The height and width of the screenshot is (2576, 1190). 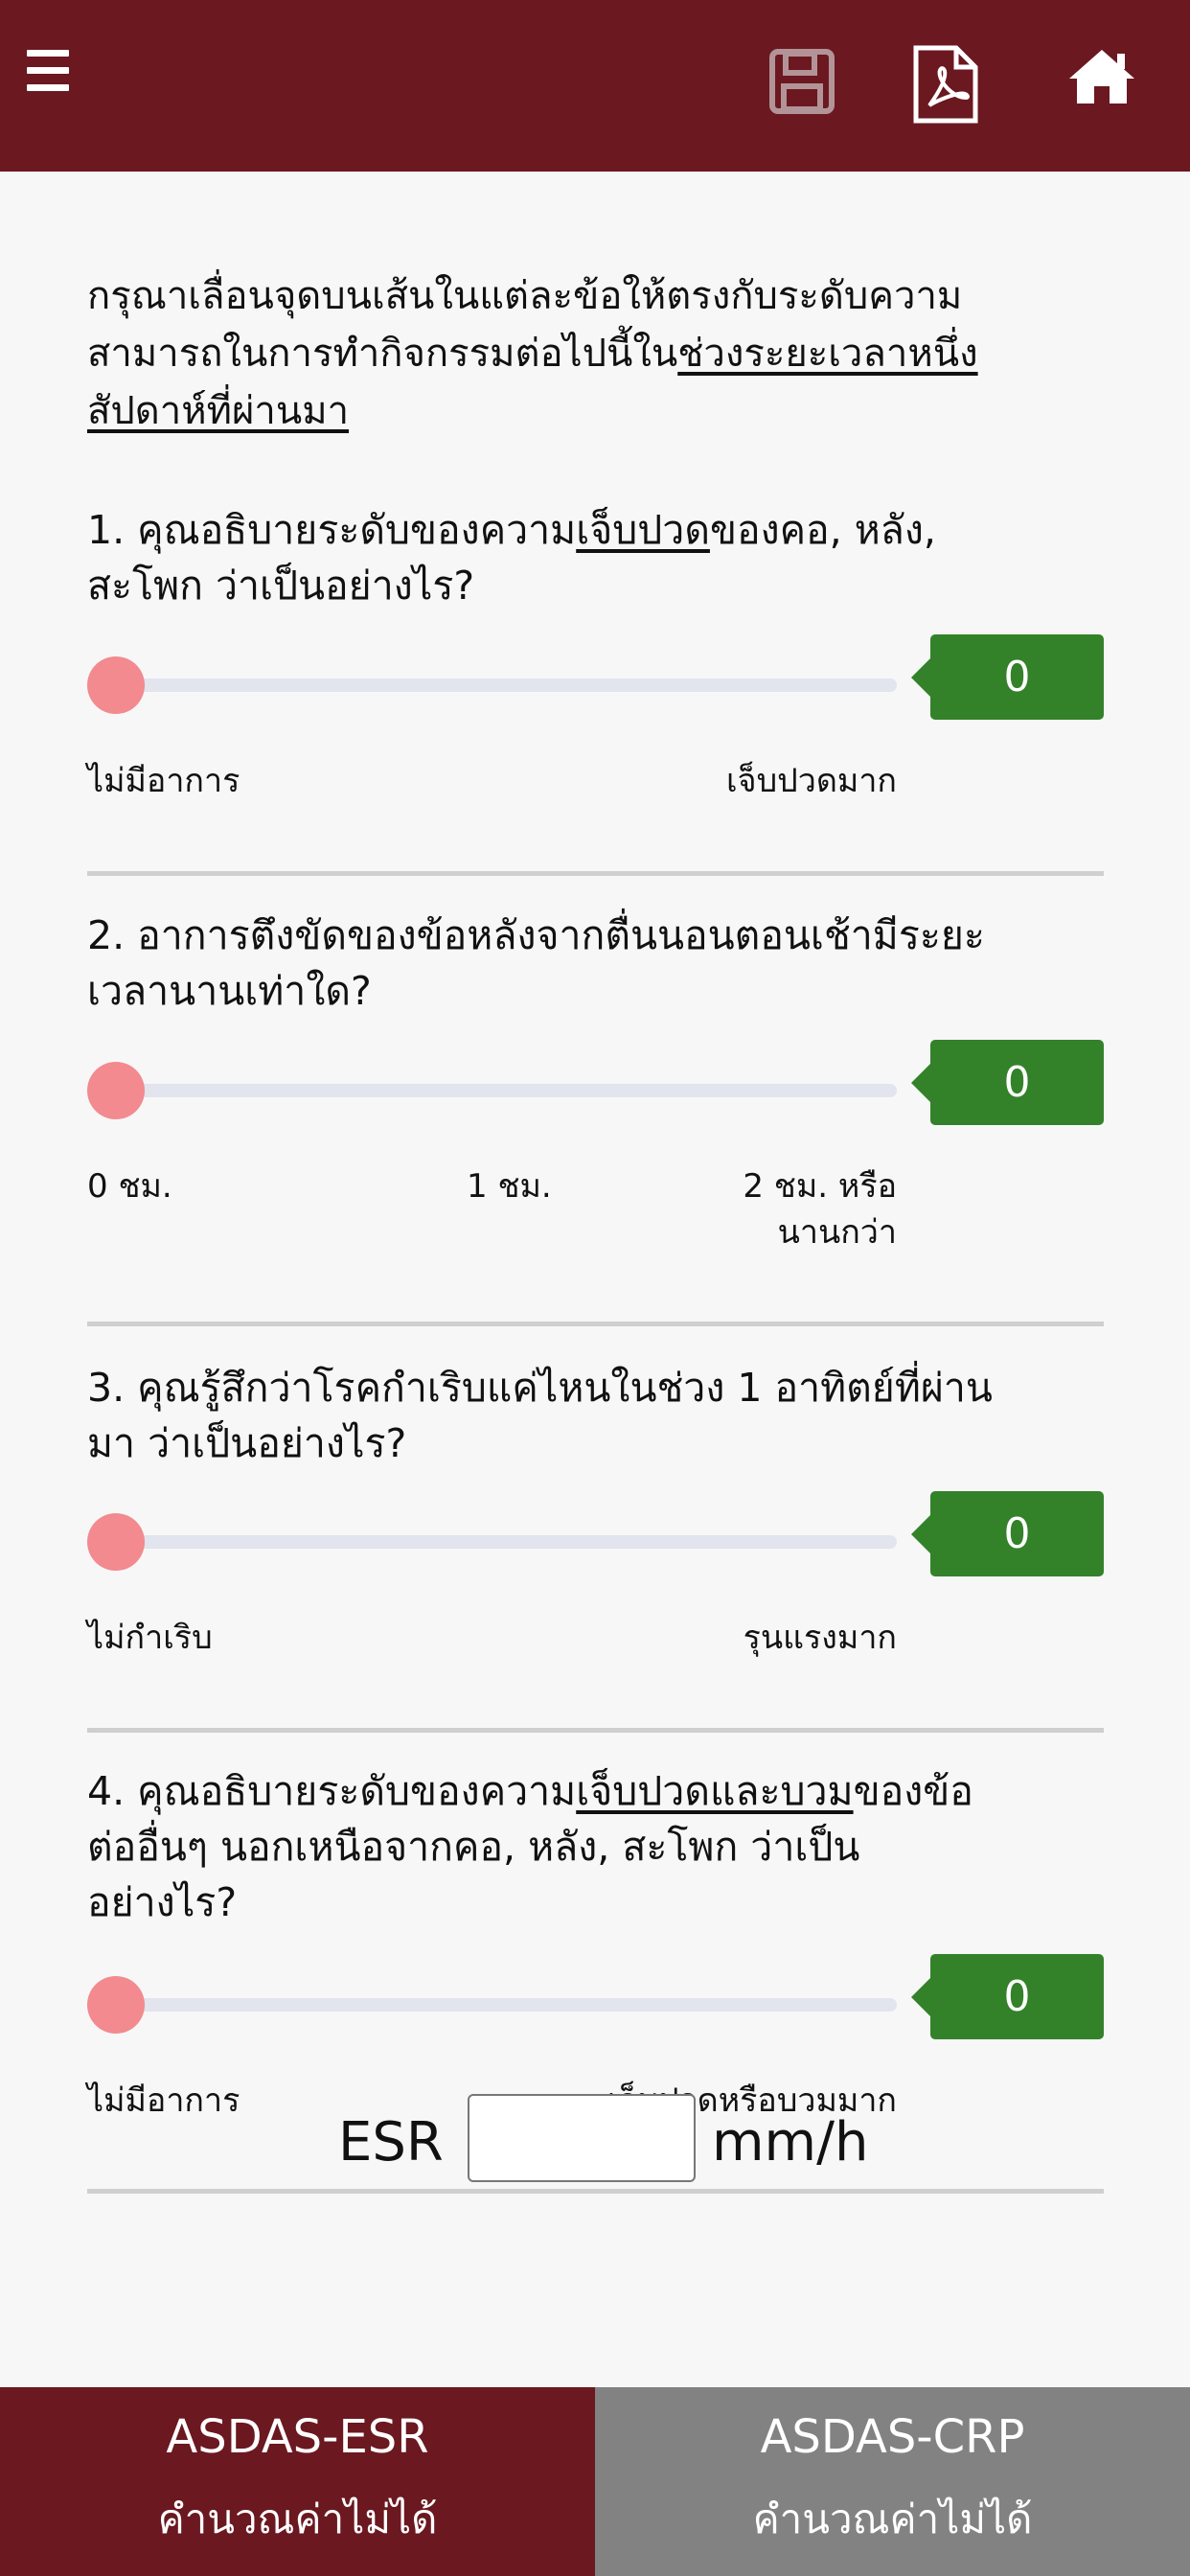 I want to click on intro-line-3: สัปดาห์ที่ผ่านมา, so click(x=218, y=411).